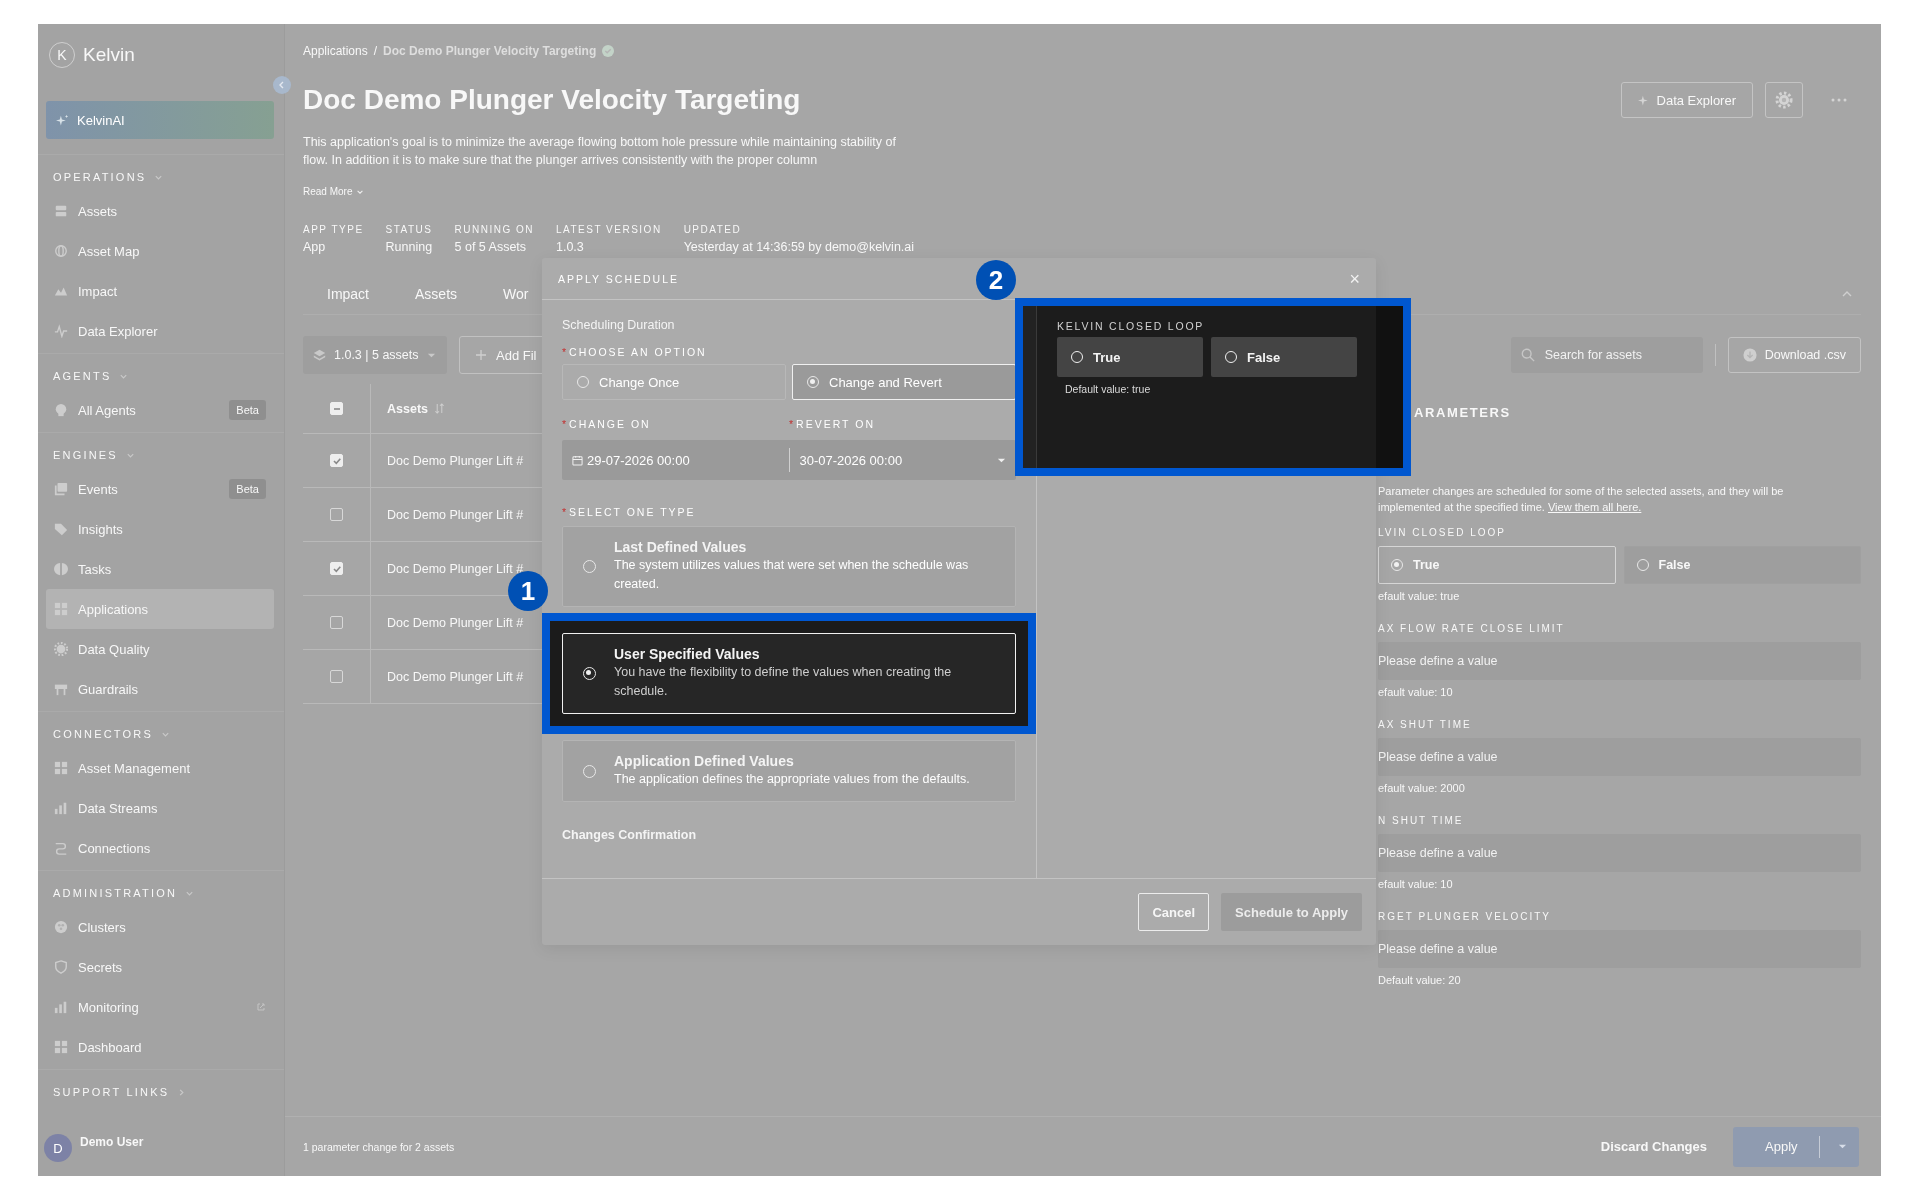  What do you see at coordinates (1839, 100) in the screenshot?
I see `more-icon` at bounding box center [1839, 100].